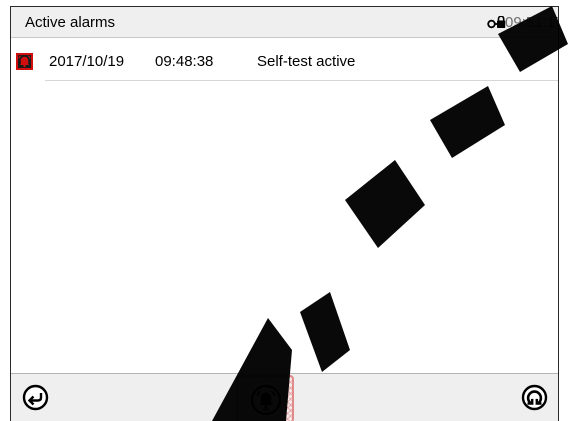 This screenshot has width=568, height=421. I want to click on mute-alarm-button, so click(265, 398).